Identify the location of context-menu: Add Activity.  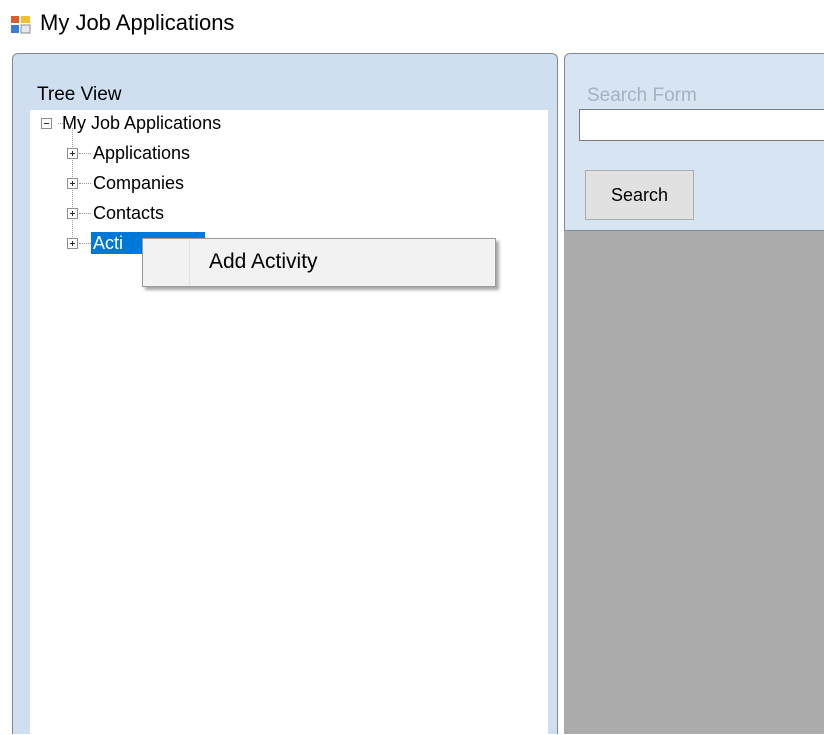
(319, 262).